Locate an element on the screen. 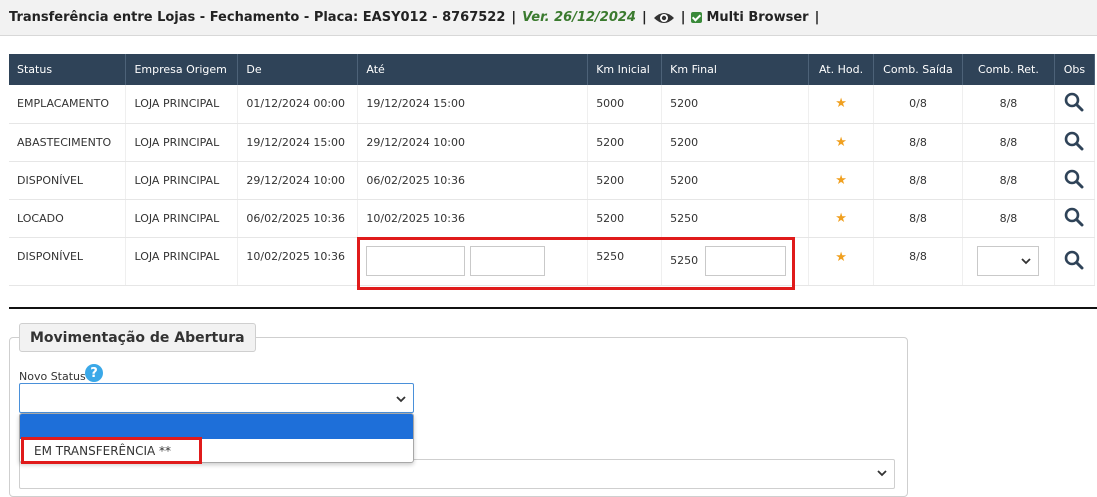 The image size is (1097, 497). cell-ate: 06/02/2025 10:36 is located at coordinates (473, 180).